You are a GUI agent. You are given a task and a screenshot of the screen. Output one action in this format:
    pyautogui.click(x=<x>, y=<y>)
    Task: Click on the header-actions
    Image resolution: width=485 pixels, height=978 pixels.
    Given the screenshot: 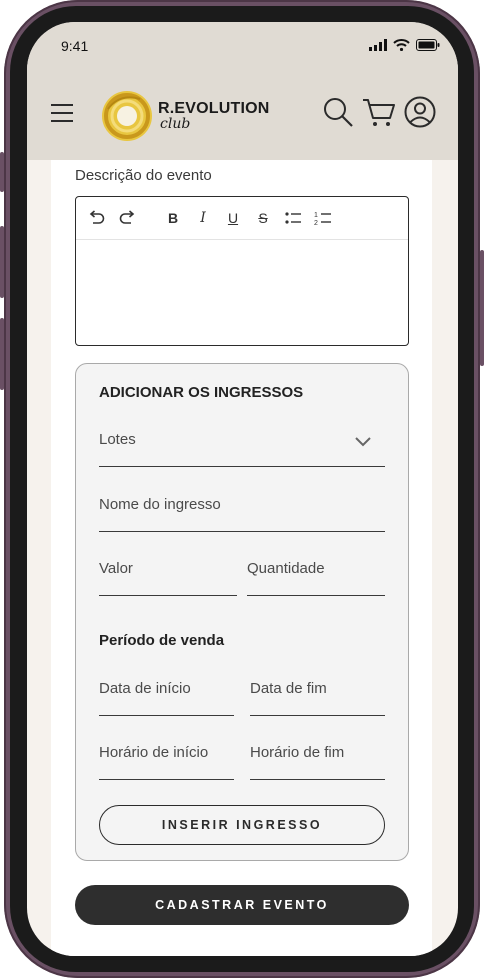 What is the action you would take?
    pyautogui.click(x=379, y=112)
    